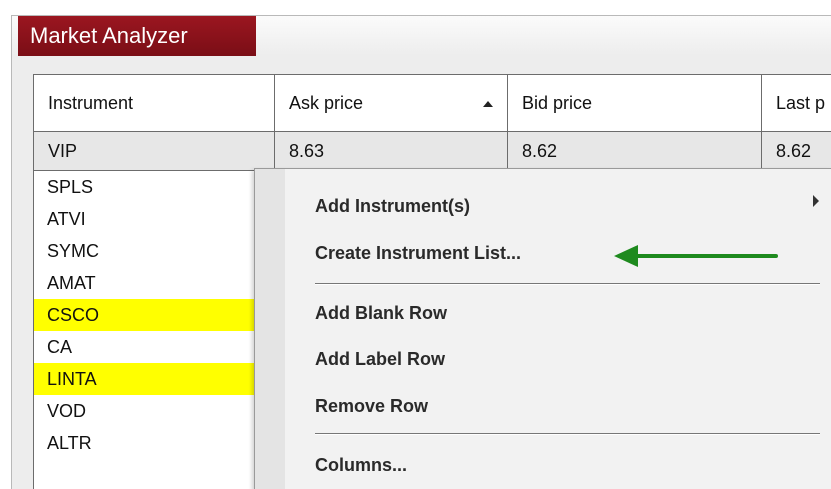 The image size is (831, 489). What do you see at coordinates (326, 103) in the screenshot?
I see `column-header-label: Ask price` at bounding box center [326, 103].